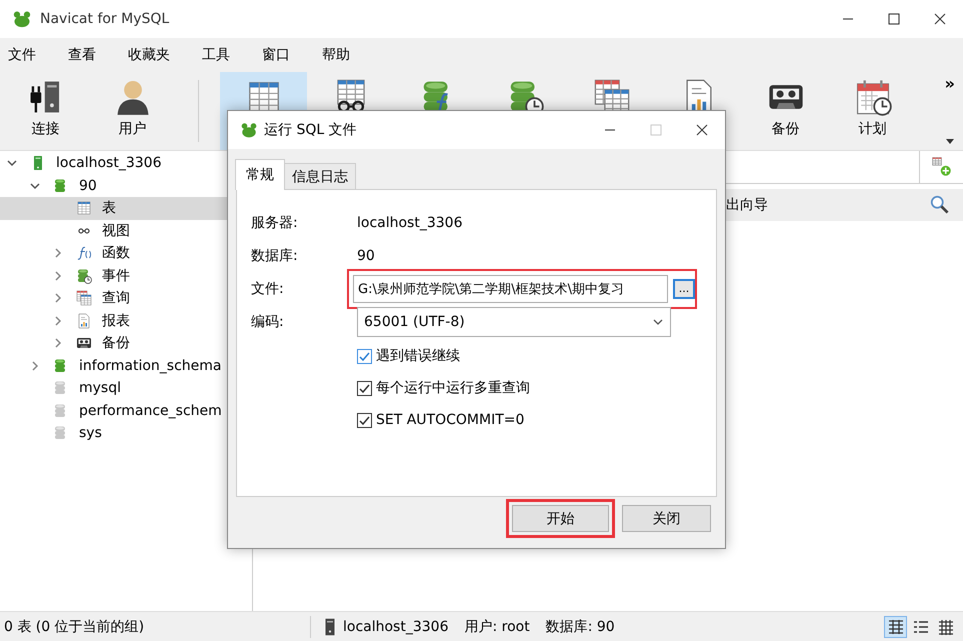 The width and height of the screenshot is (963, 641). What do you see at coordinates (747, 205) in the screenshot?
I see `toolbar-label: 出向导` at bounding box center [747, 205].